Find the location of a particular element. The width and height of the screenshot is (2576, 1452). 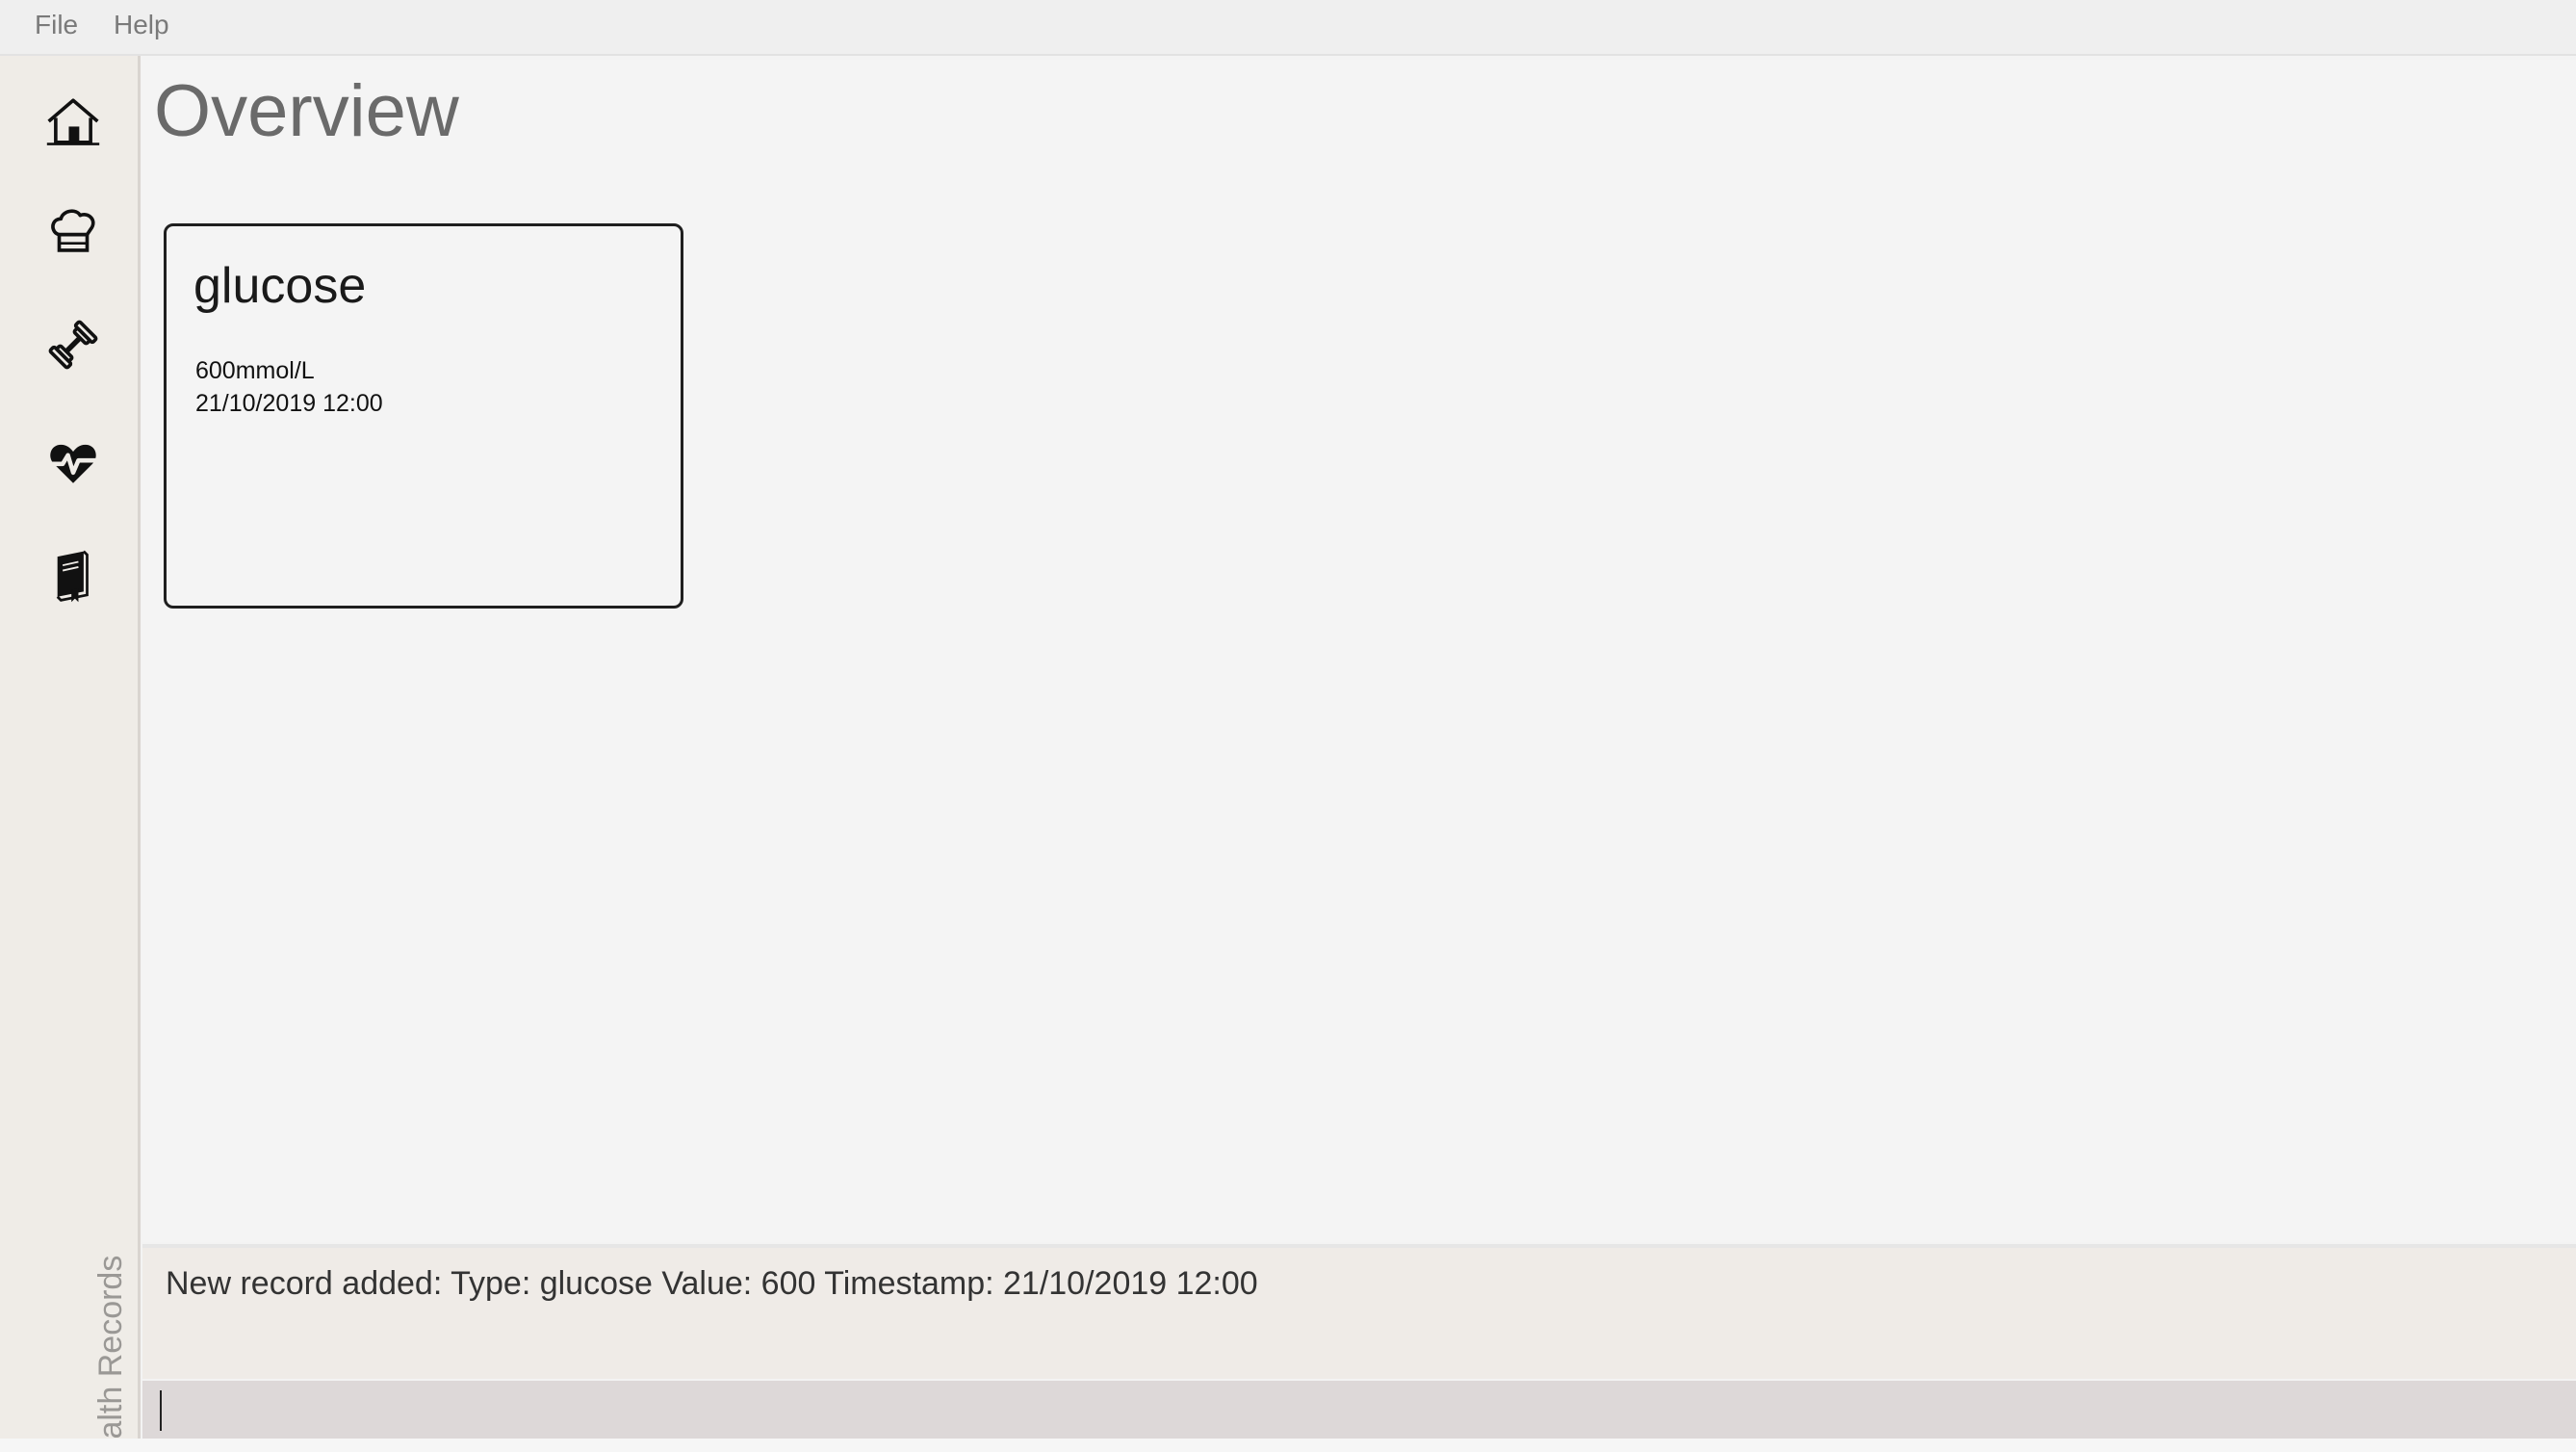

sidebar-item-exercise is located at coordinates (73, 344).